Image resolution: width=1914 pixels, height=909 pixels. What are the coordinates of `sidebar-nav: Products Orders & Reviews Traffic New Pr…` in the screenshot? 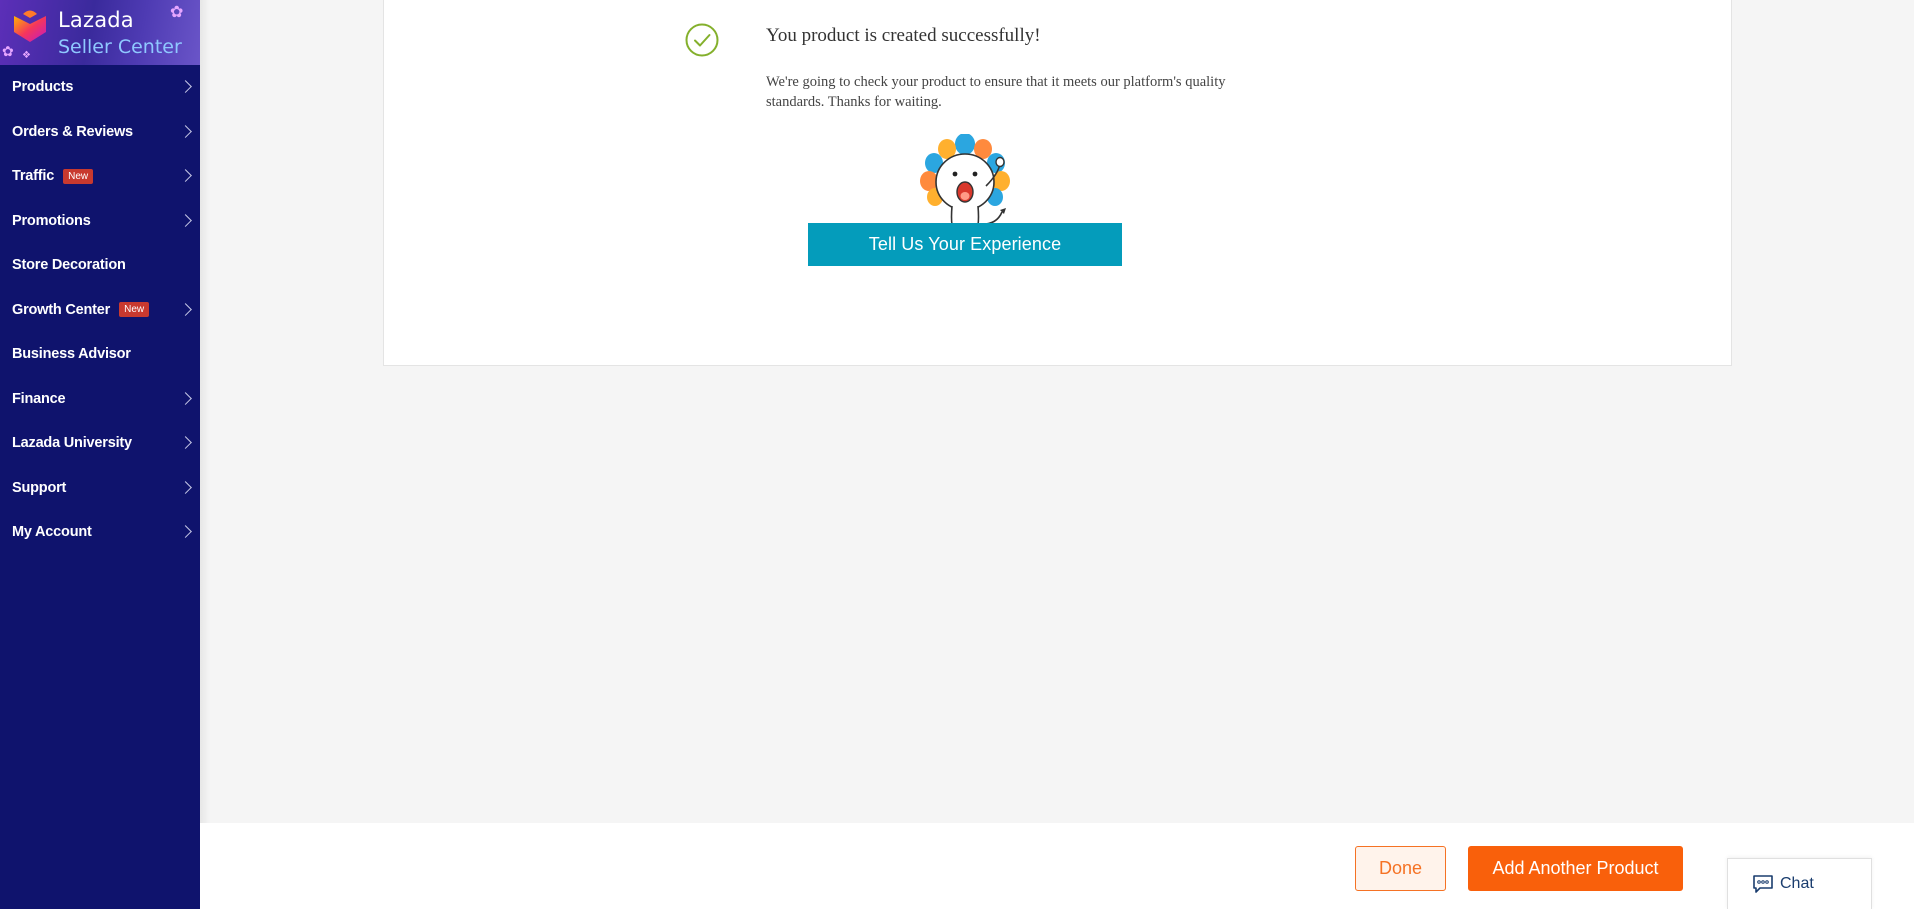 It's located at (100, 310).